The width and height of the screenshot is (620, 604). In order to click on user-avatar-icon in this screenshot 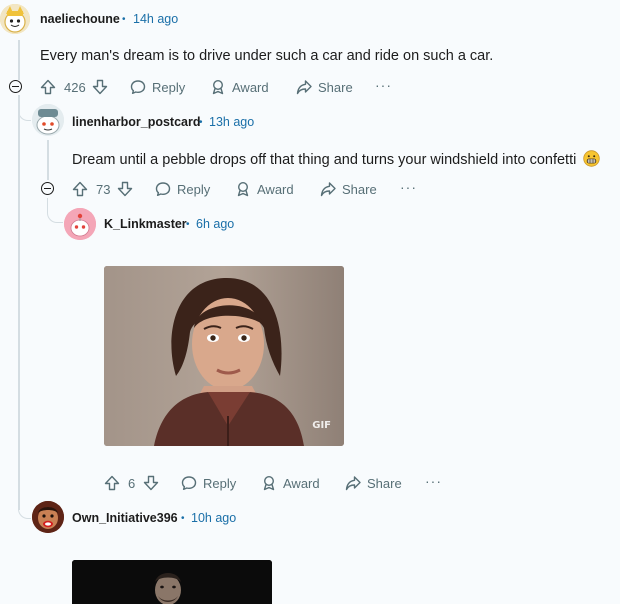, I will do `click(48, 517)`.